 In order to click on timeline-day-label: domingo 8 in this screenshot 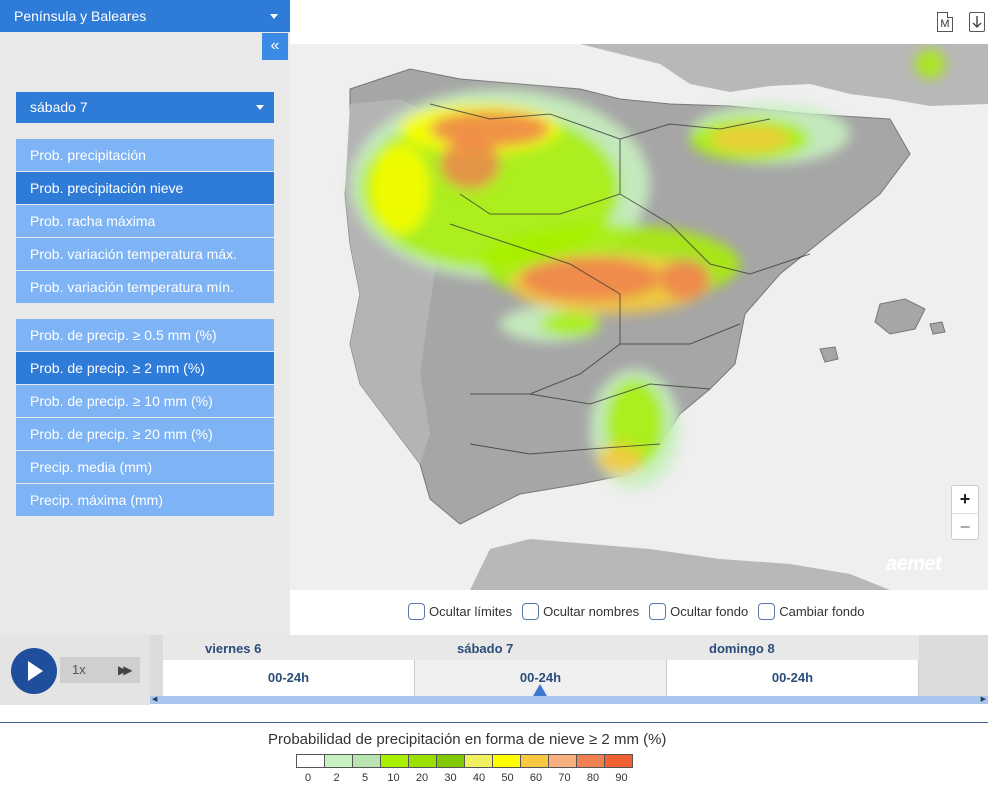, I will do `click(793, 647)`.